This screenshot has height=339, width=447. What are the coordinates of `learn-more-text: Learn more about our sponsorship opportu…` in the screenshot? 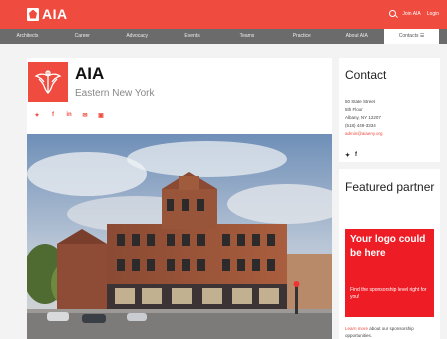 It's located at (390, 332).